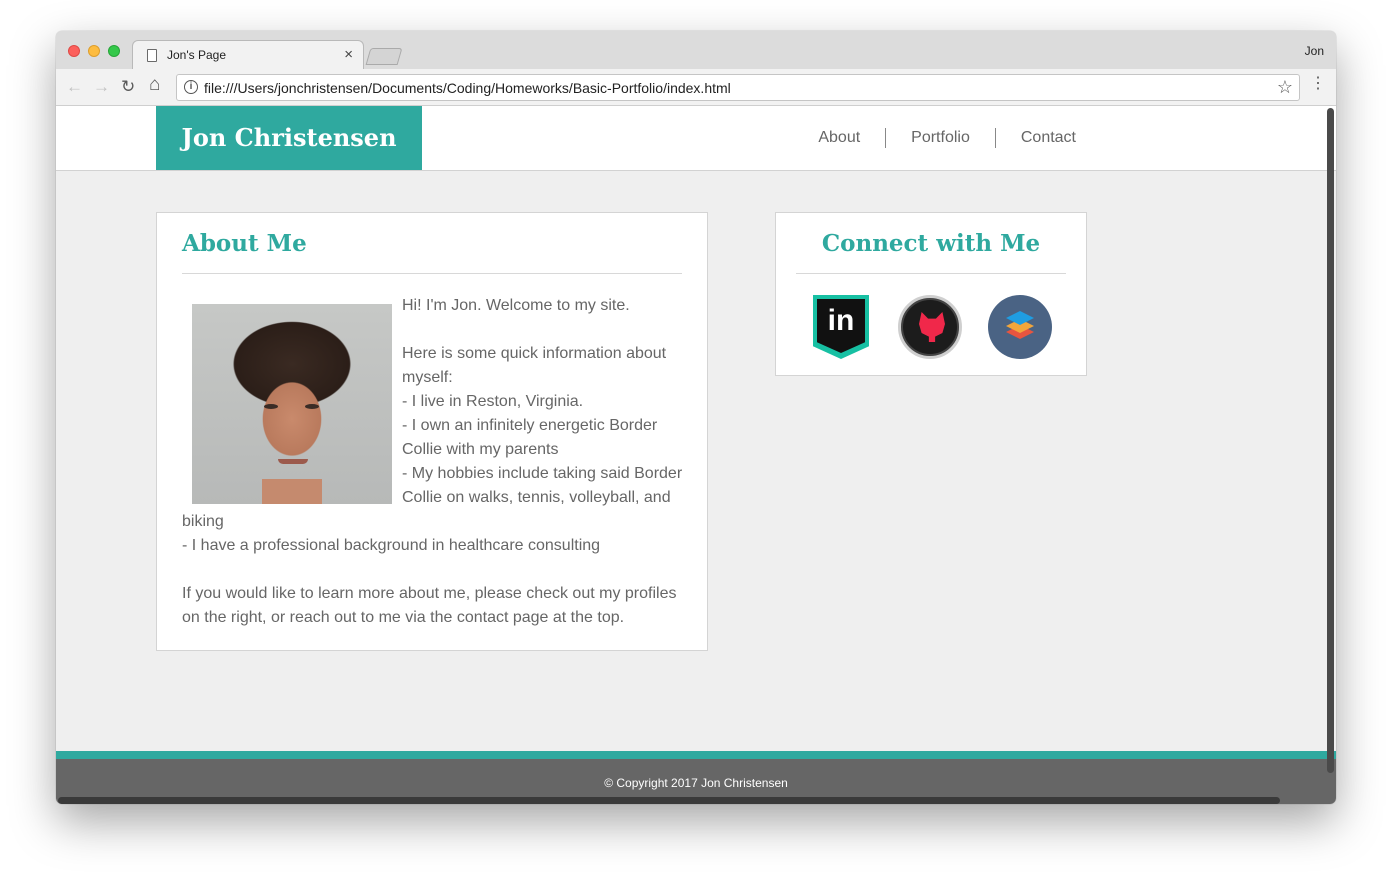 This screenshot has width=1392, height=885. I want to click on nav-link-about: About, so click(839, 138).